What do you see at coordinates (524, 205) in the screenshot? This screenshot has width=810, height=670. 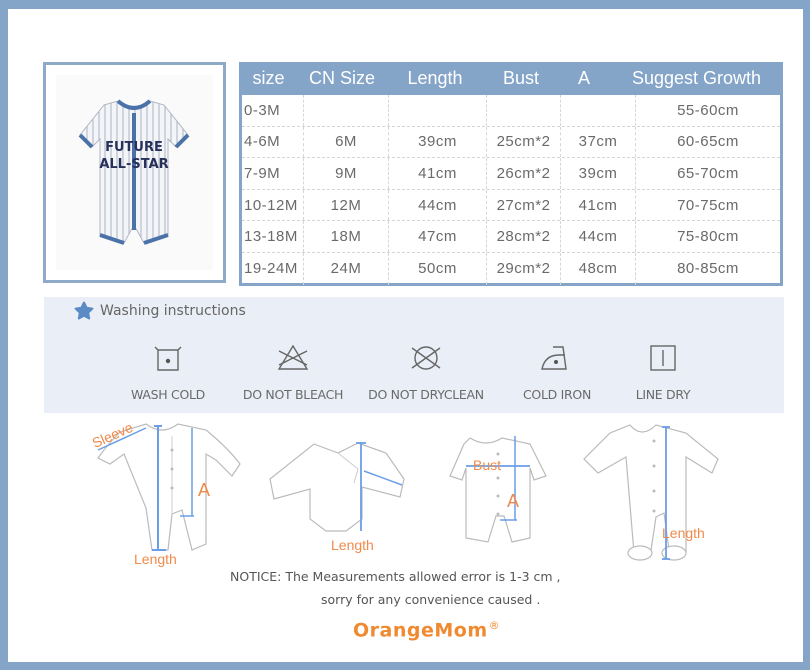 I see `cell-bust: 27cm*2` at bounding box center [524, 205].